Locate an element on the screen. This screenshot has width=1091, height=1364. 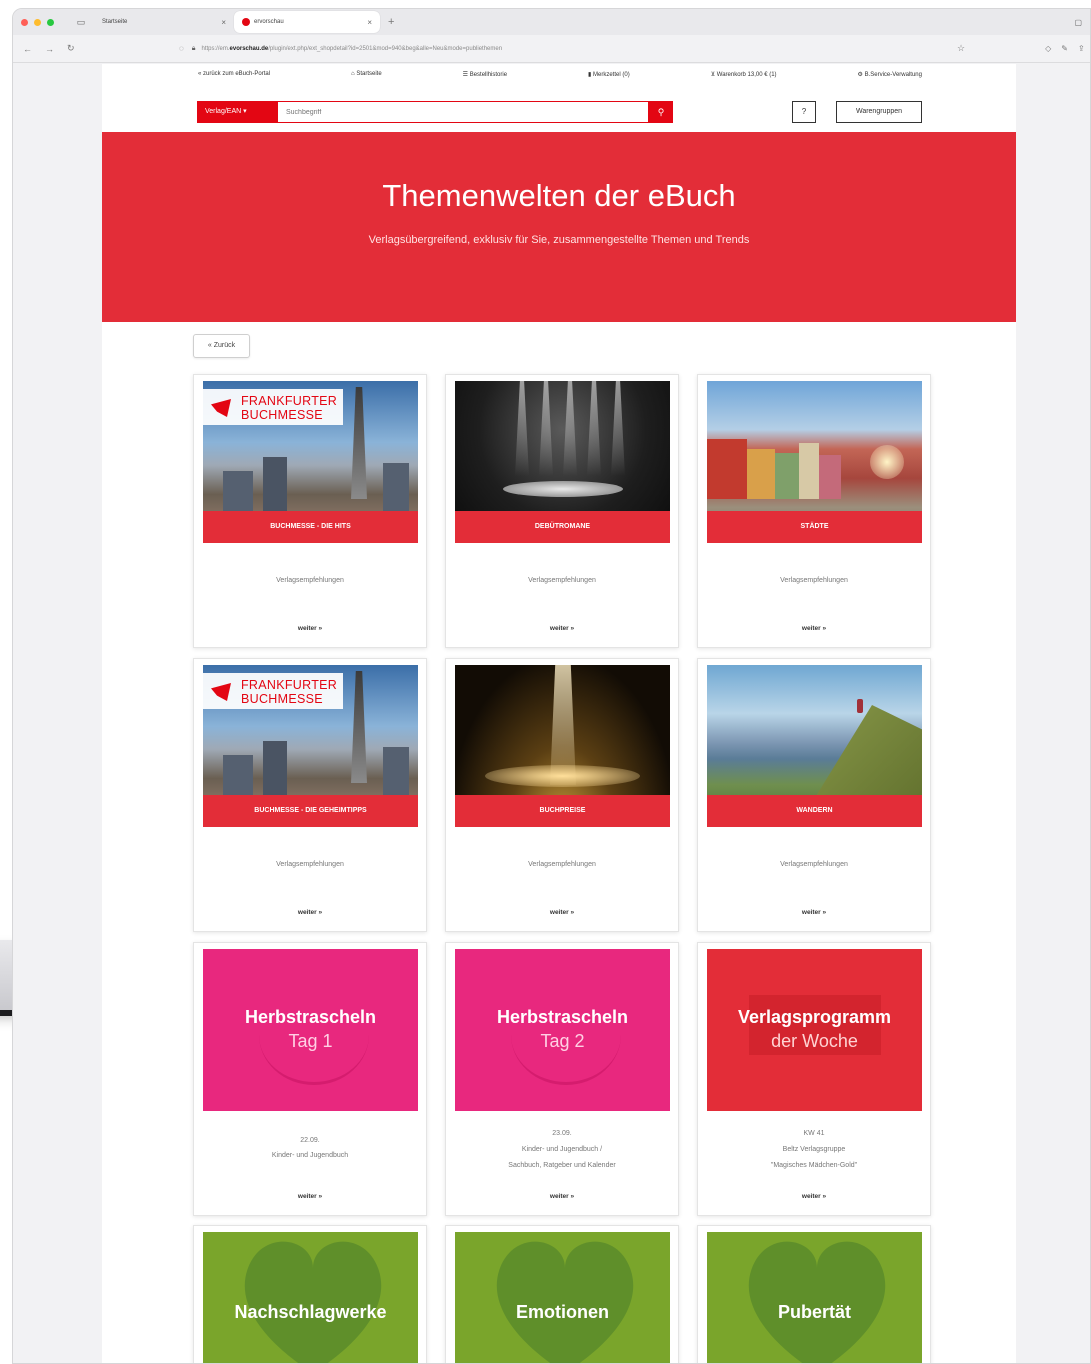
tile-subtitle: Tag 2 is located at coordinates (562, 1041).